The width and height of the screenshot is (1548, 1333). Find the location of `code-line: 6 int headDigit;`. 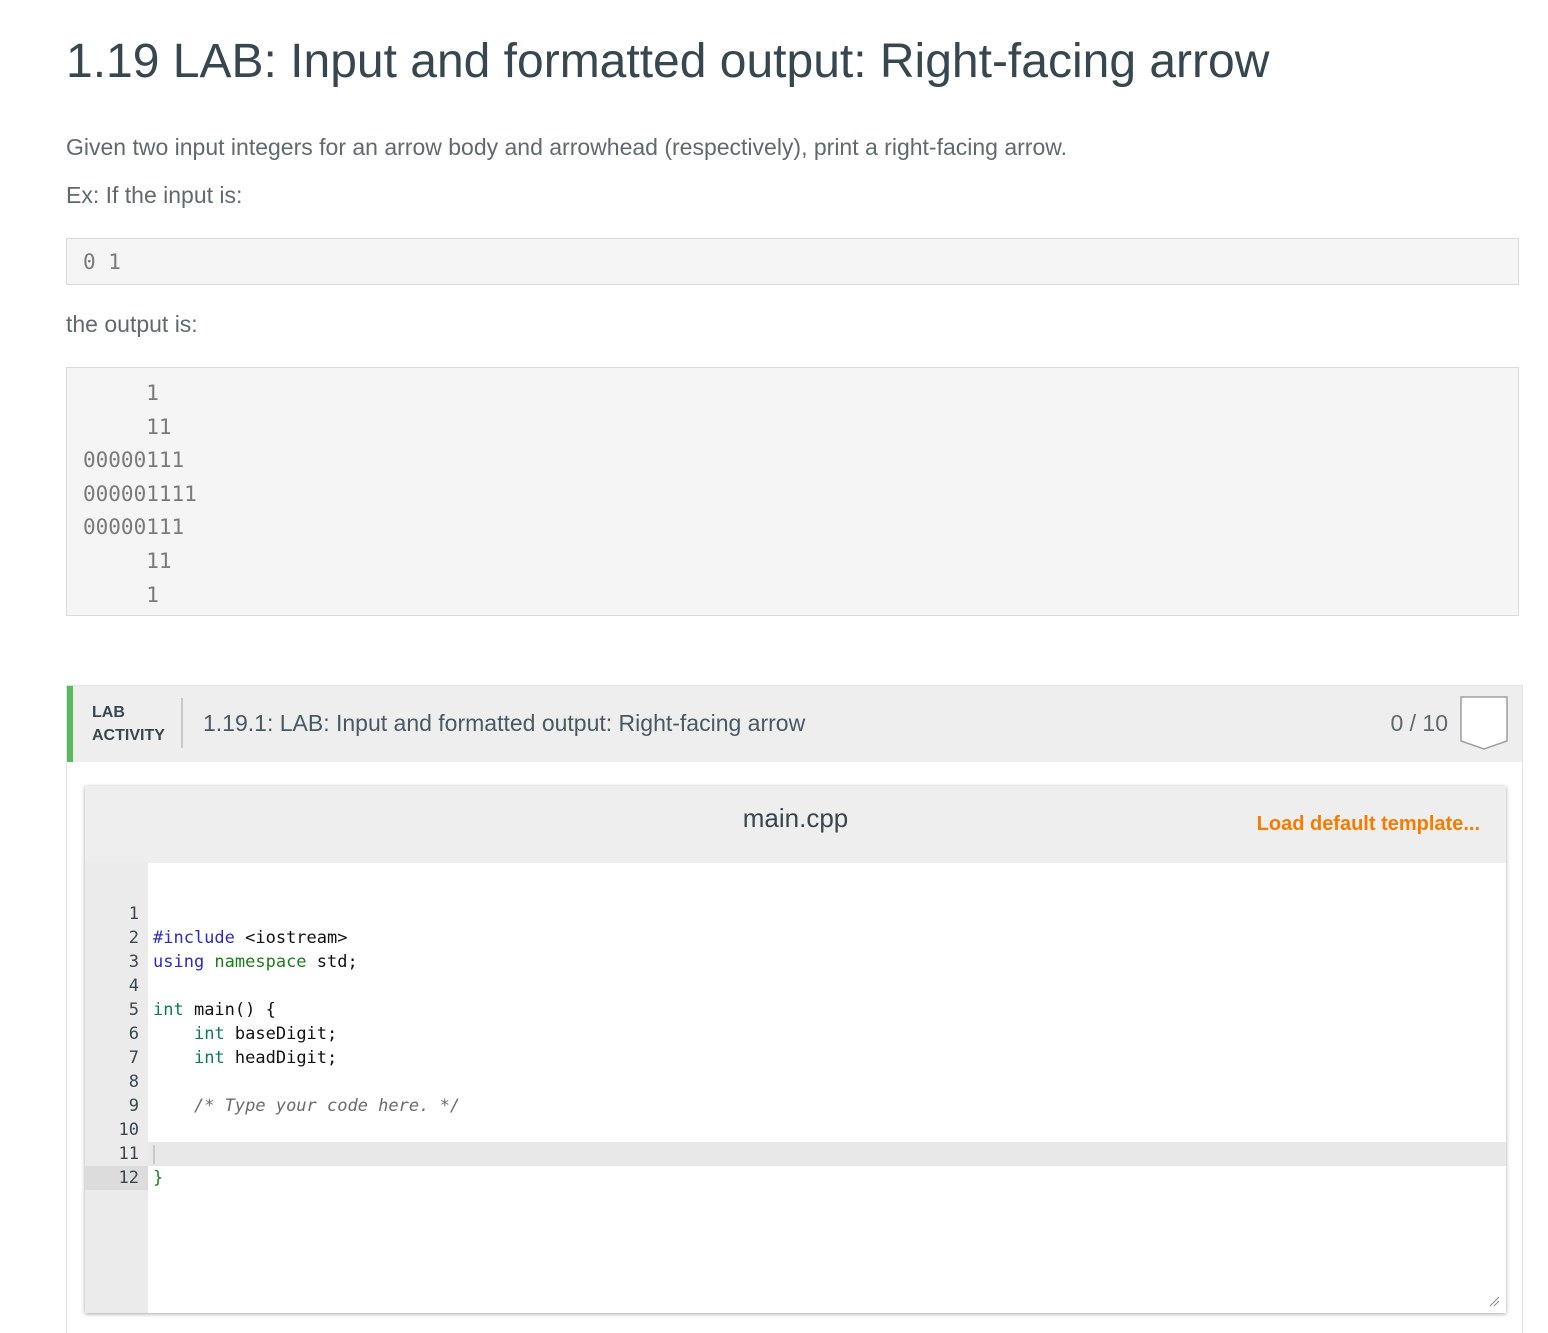

code-line: 6 int headDigit; is located at coordinates (817, 1033).